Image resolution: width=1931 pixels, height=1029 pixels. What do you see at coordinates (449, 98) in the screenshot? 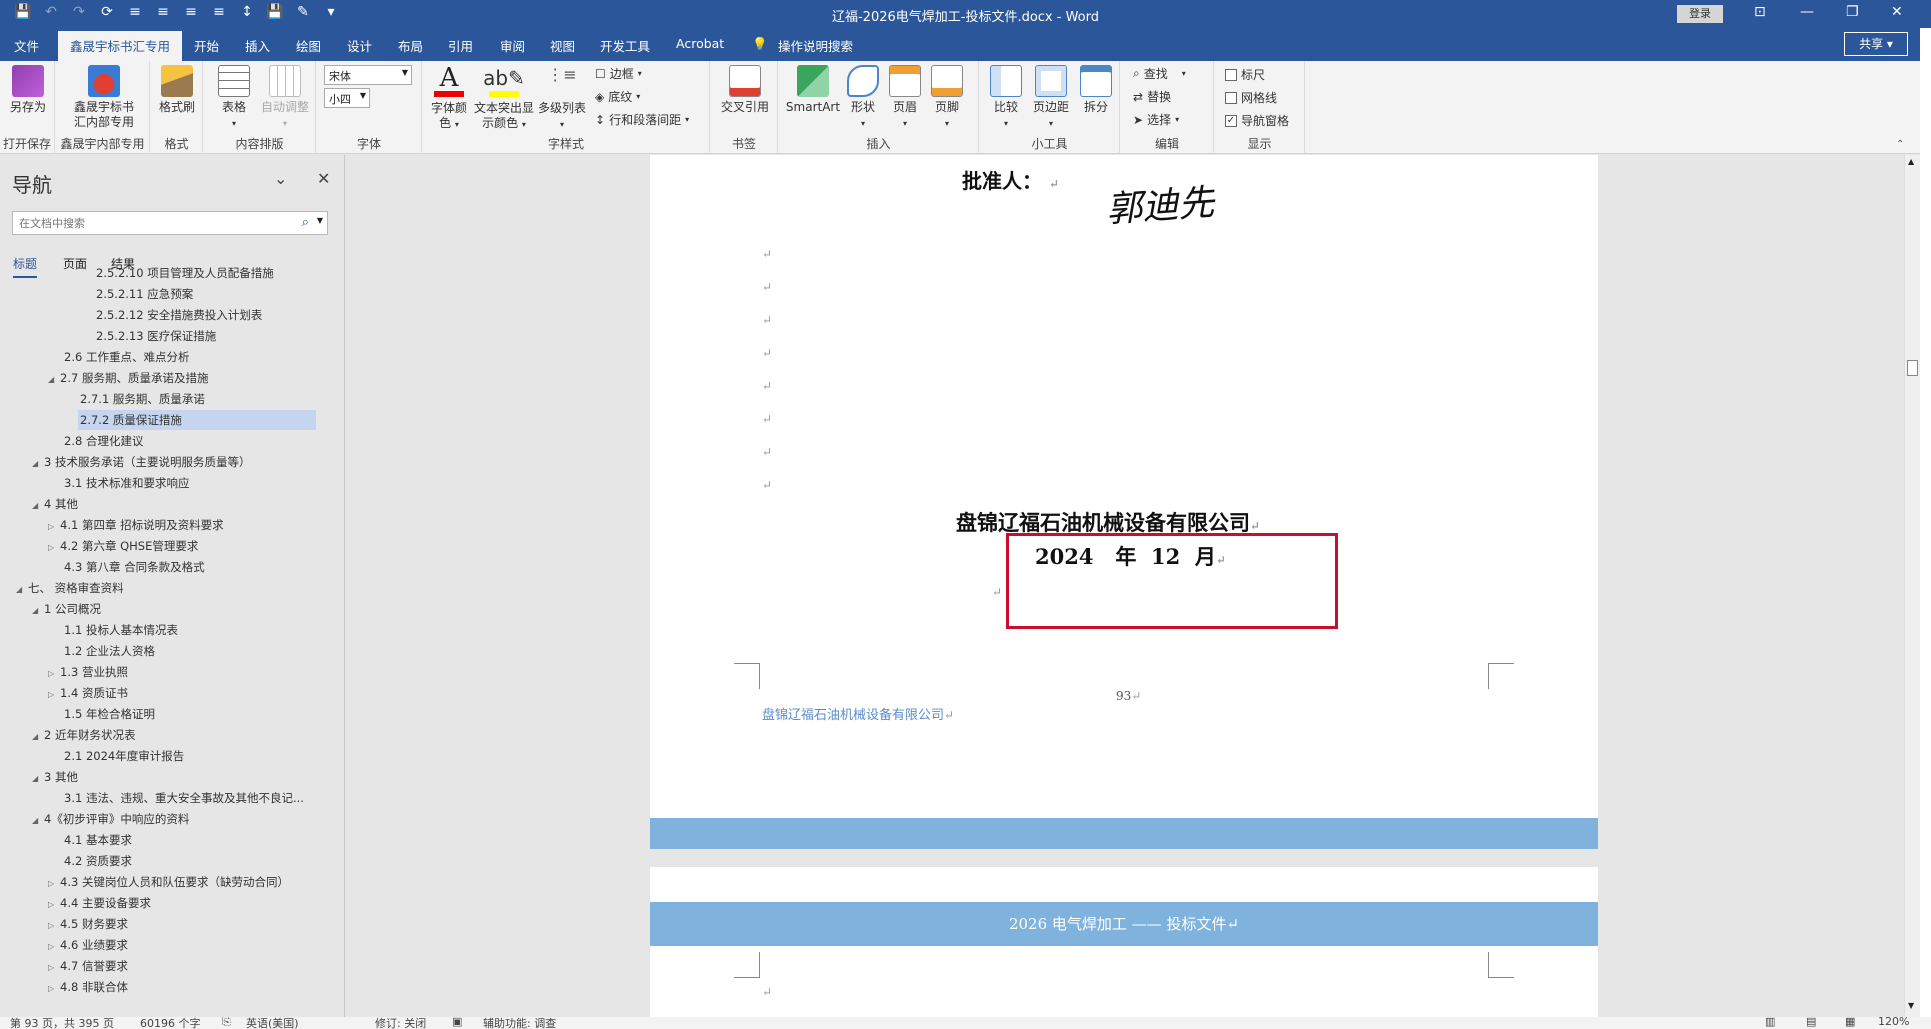
I see `font-color-button: A 字体颜 色 ▾` at bounding box center [449, 98].